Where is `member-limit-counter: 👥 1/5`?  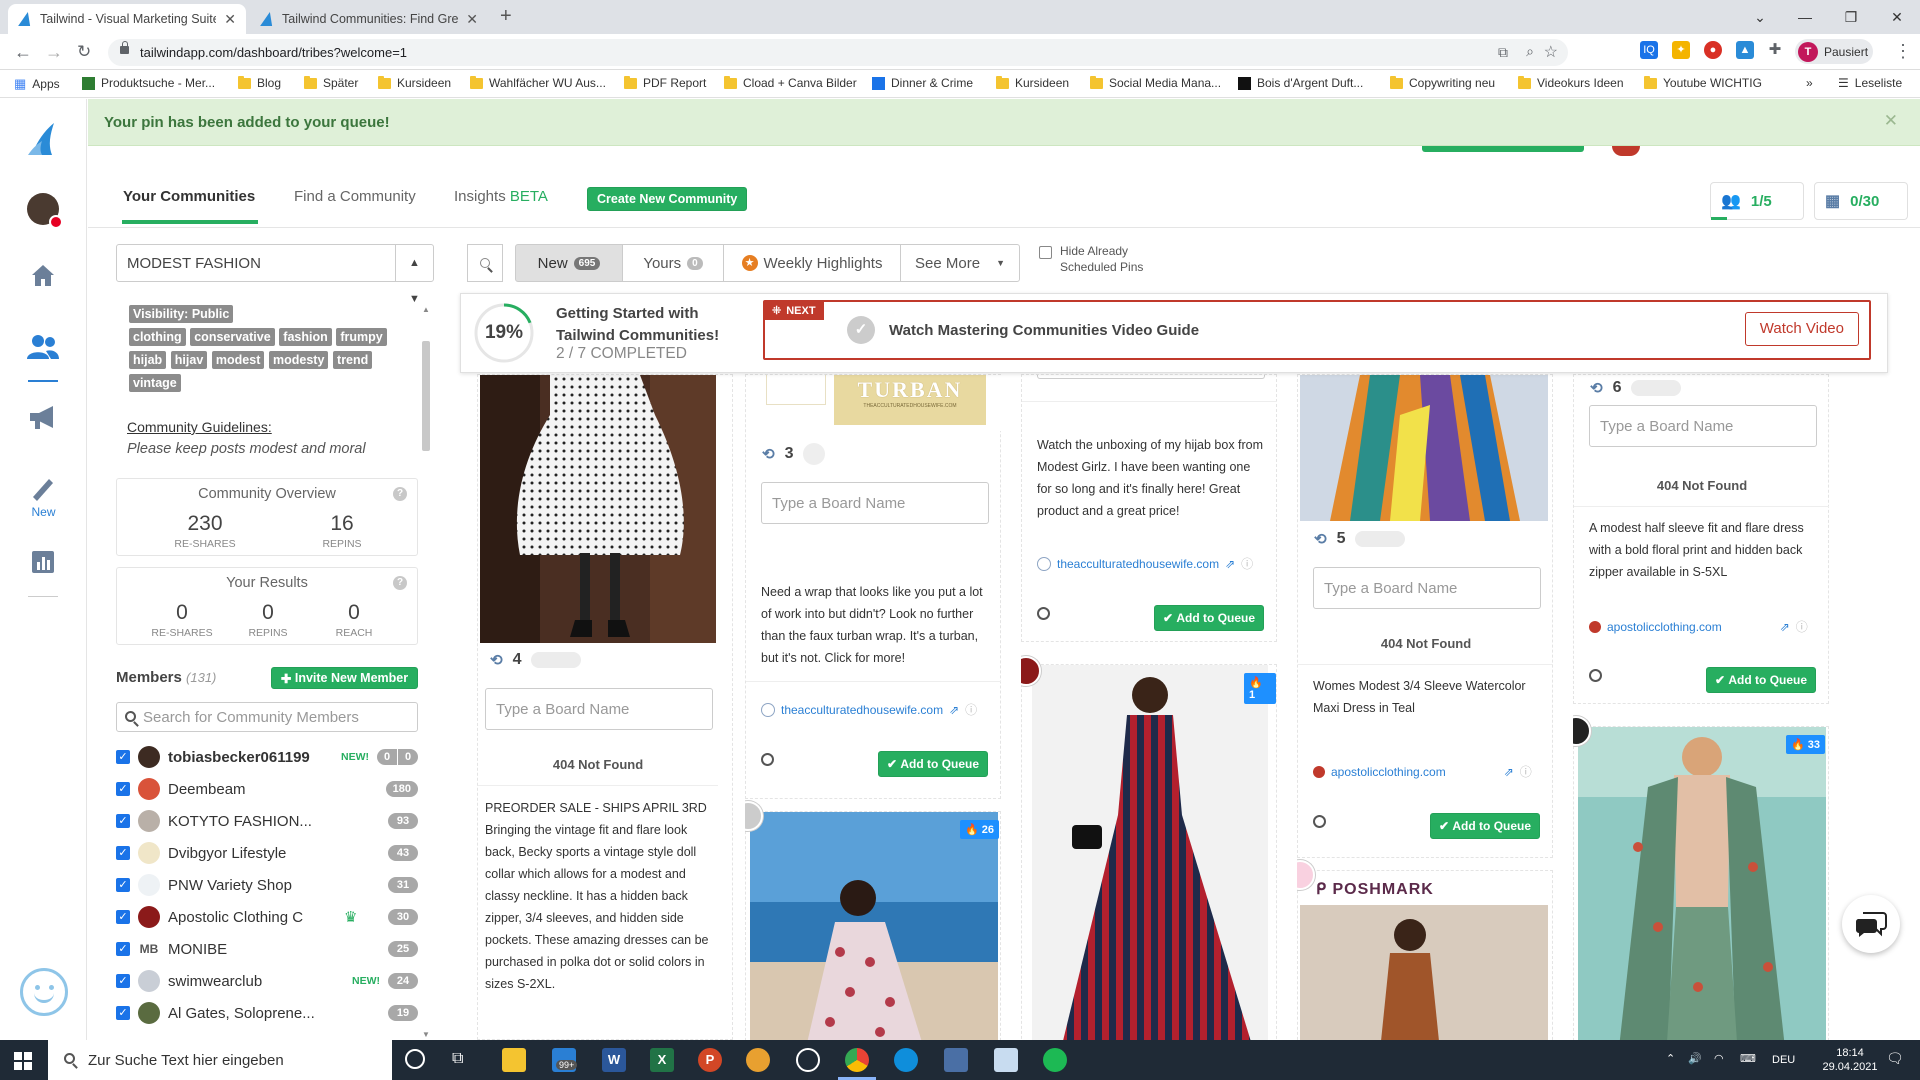 member-limit-counter: 👥 1/5 is located at coordinates (1757, 201).